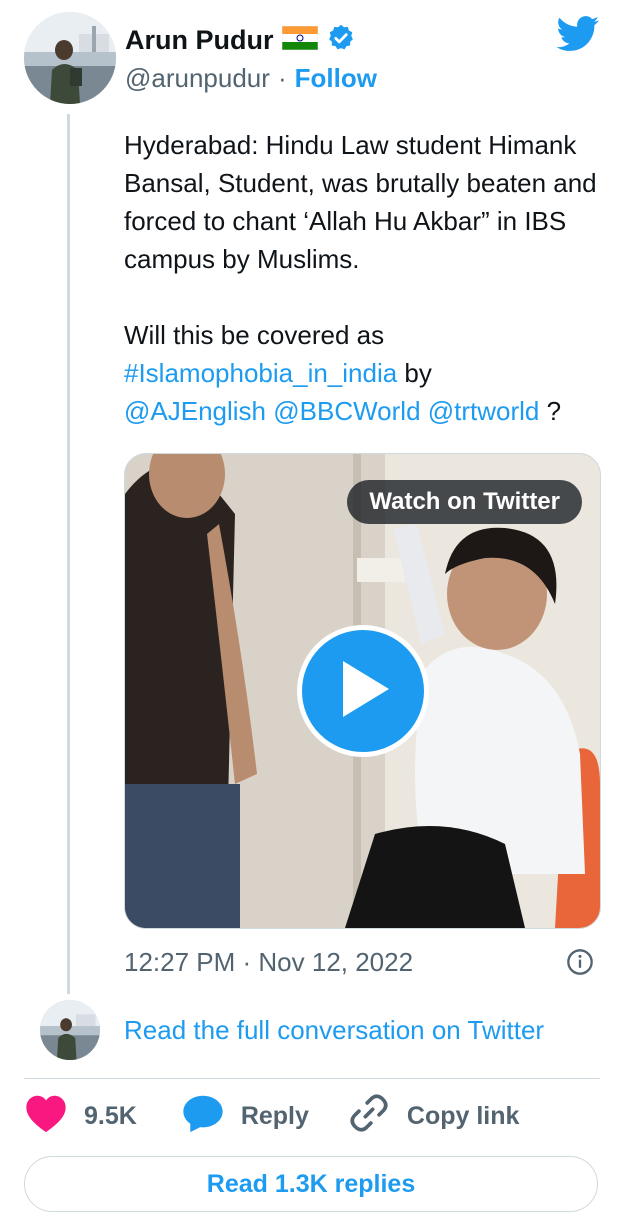 This screenshot has width=636, height=1220. I want to click on follow-link: Follow, so click(336, 78).